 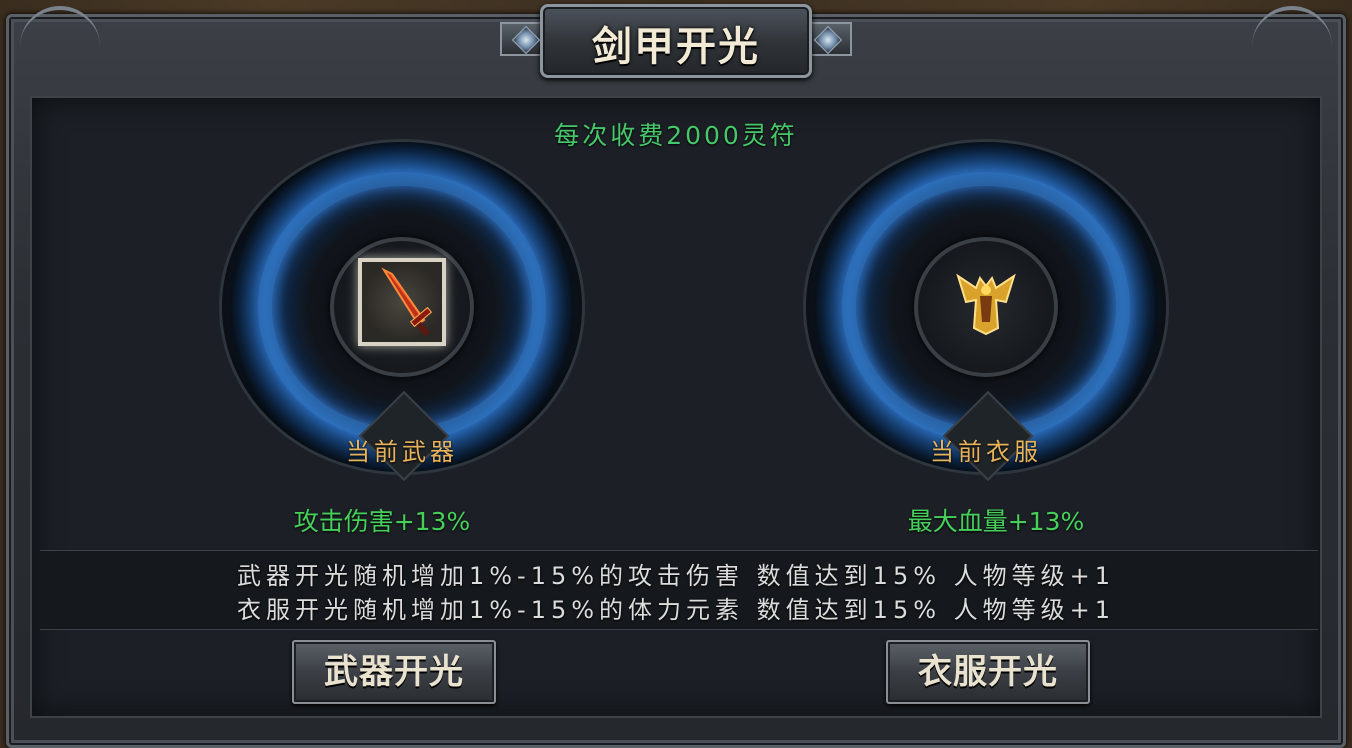 I want to click on weapon-item-slot, so click(x=402, y=302).